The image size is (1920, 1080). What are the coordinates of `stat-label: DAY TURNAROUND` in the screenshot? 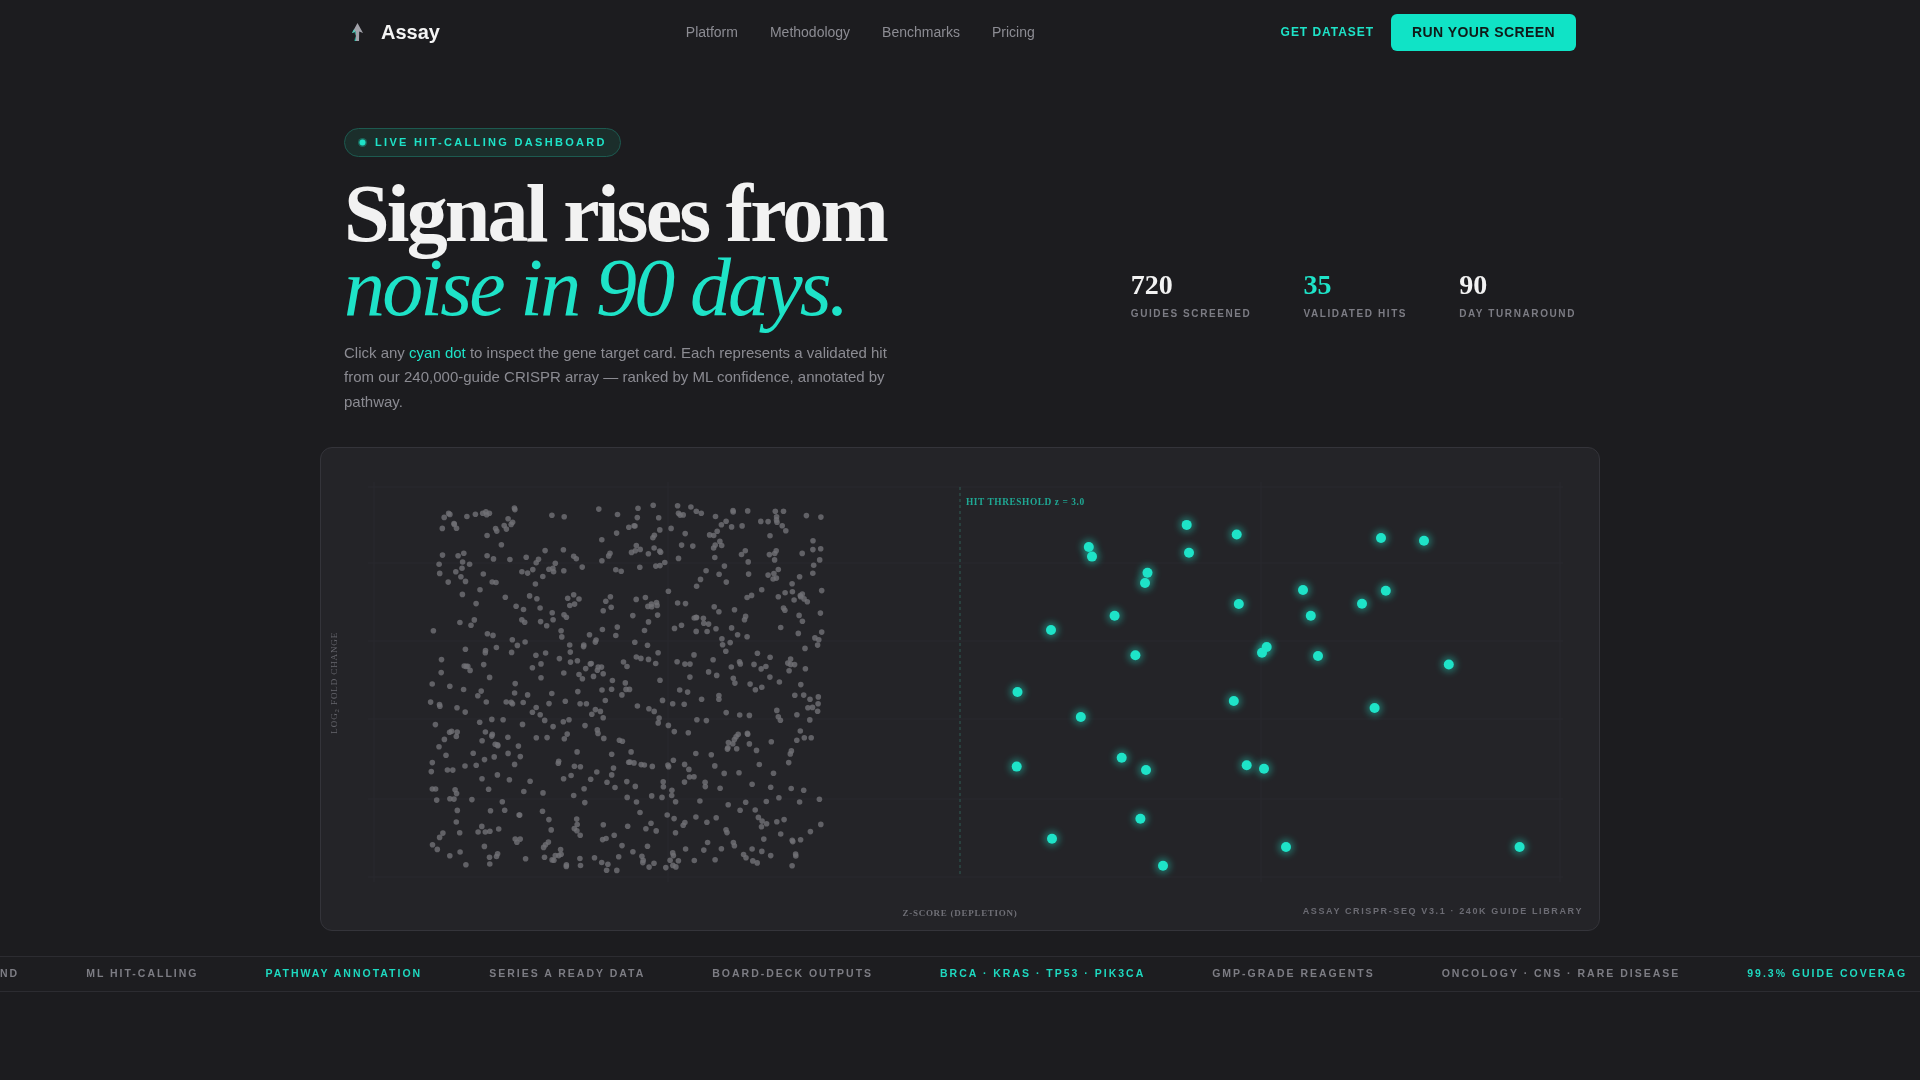 It's located at (1517, 314).